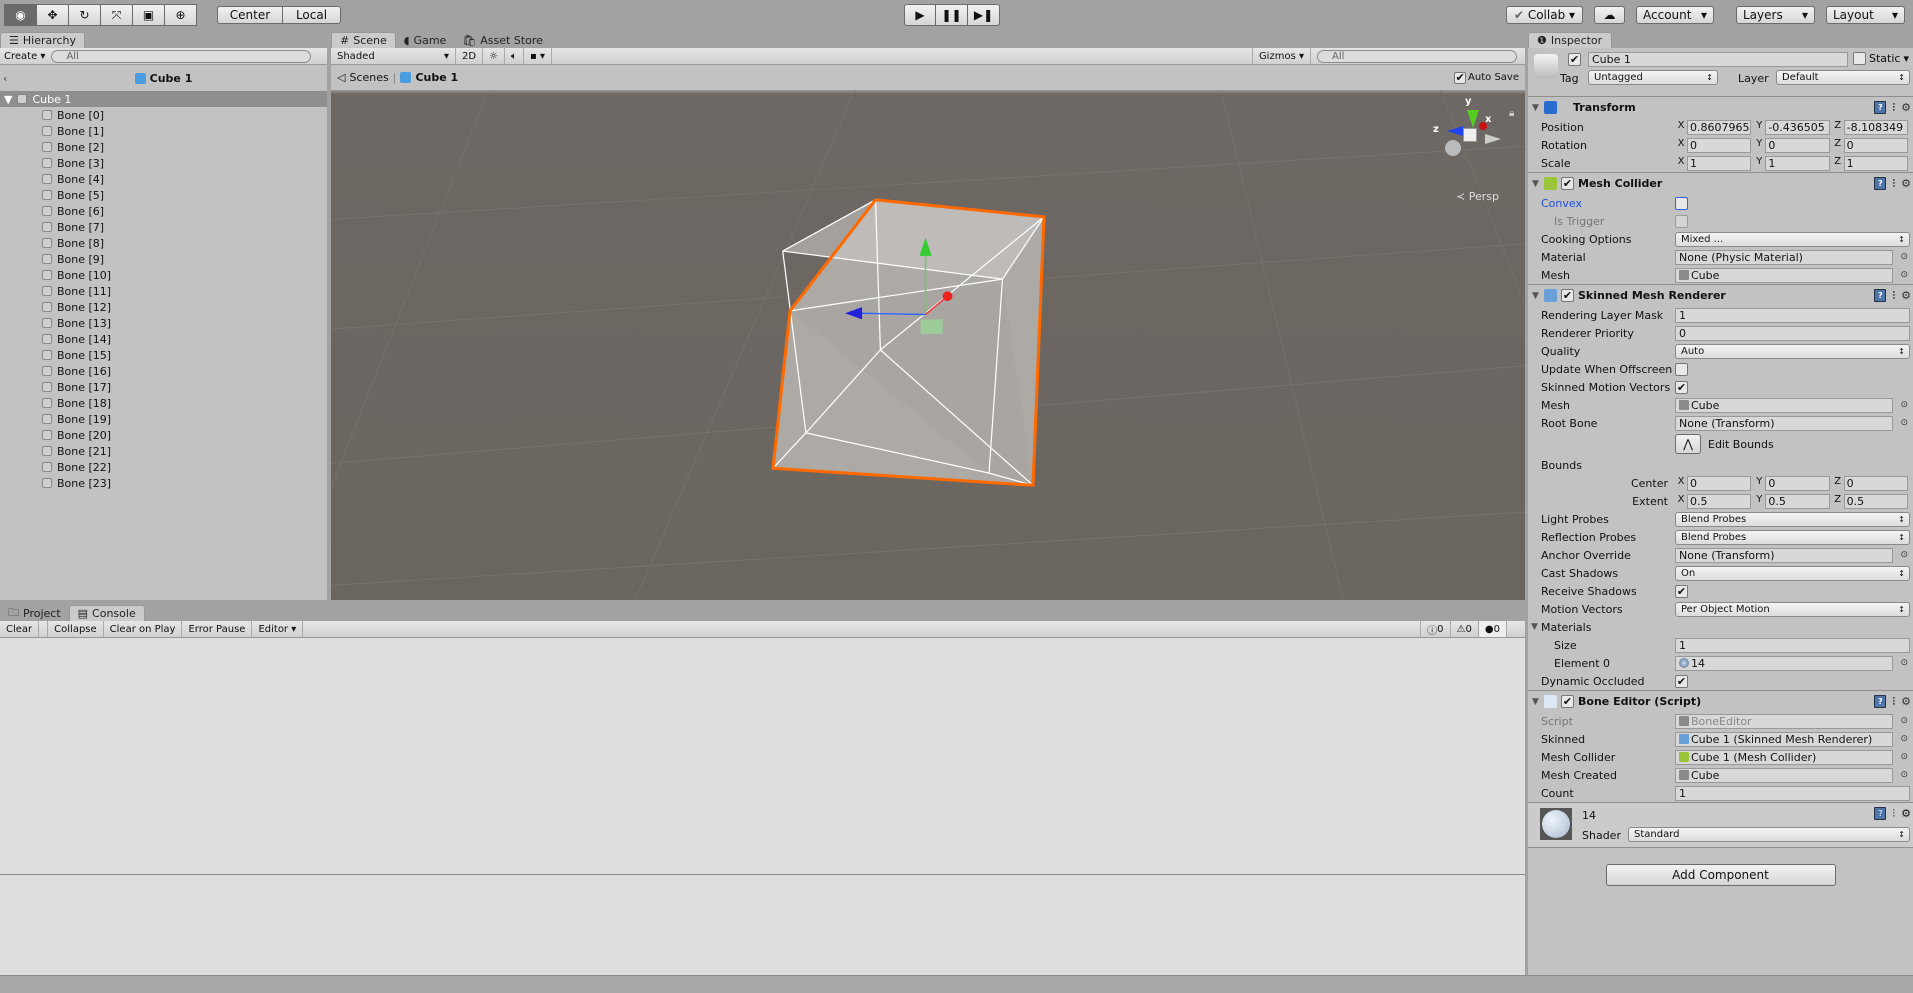 This screenshot has width=1913, height=993. Describe the element at coordinates (163, 179) in the screenshot. I see `hierarchy-item: Bone [4]` at that location.